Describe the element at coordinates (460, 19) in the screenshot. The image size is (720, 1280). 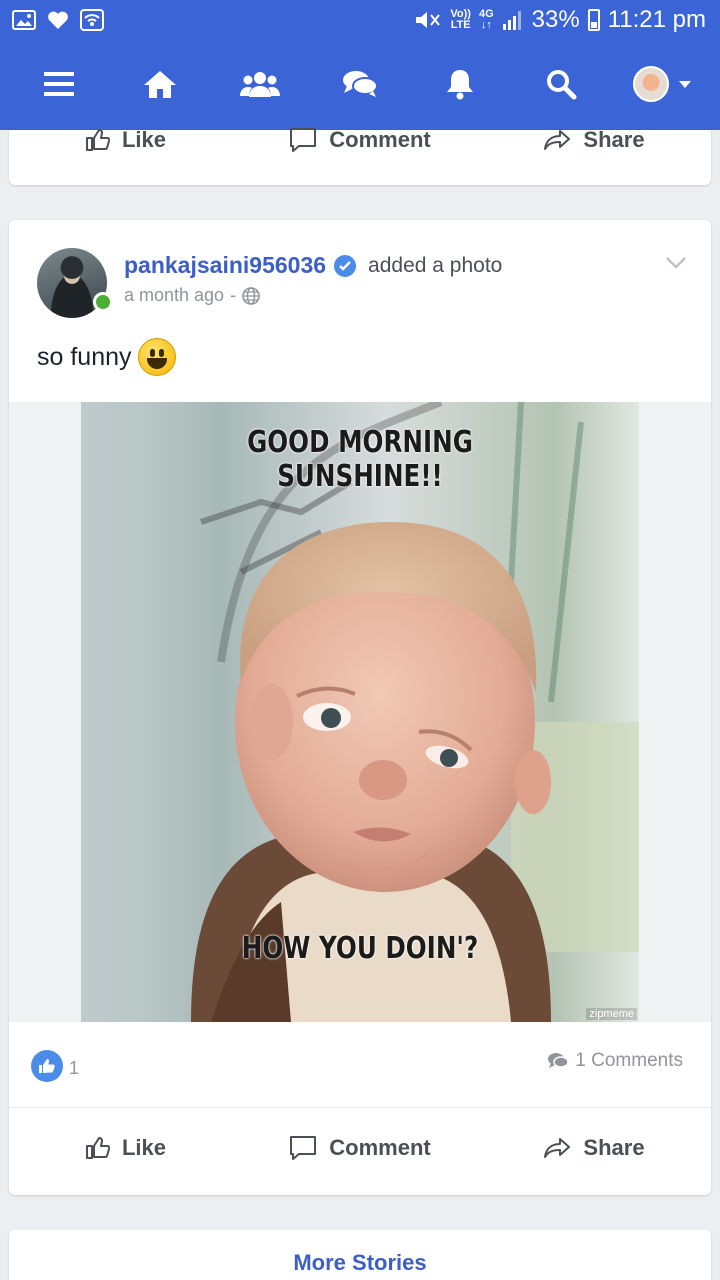
I see `volte-indicator: Vo)) LTE` at that location.